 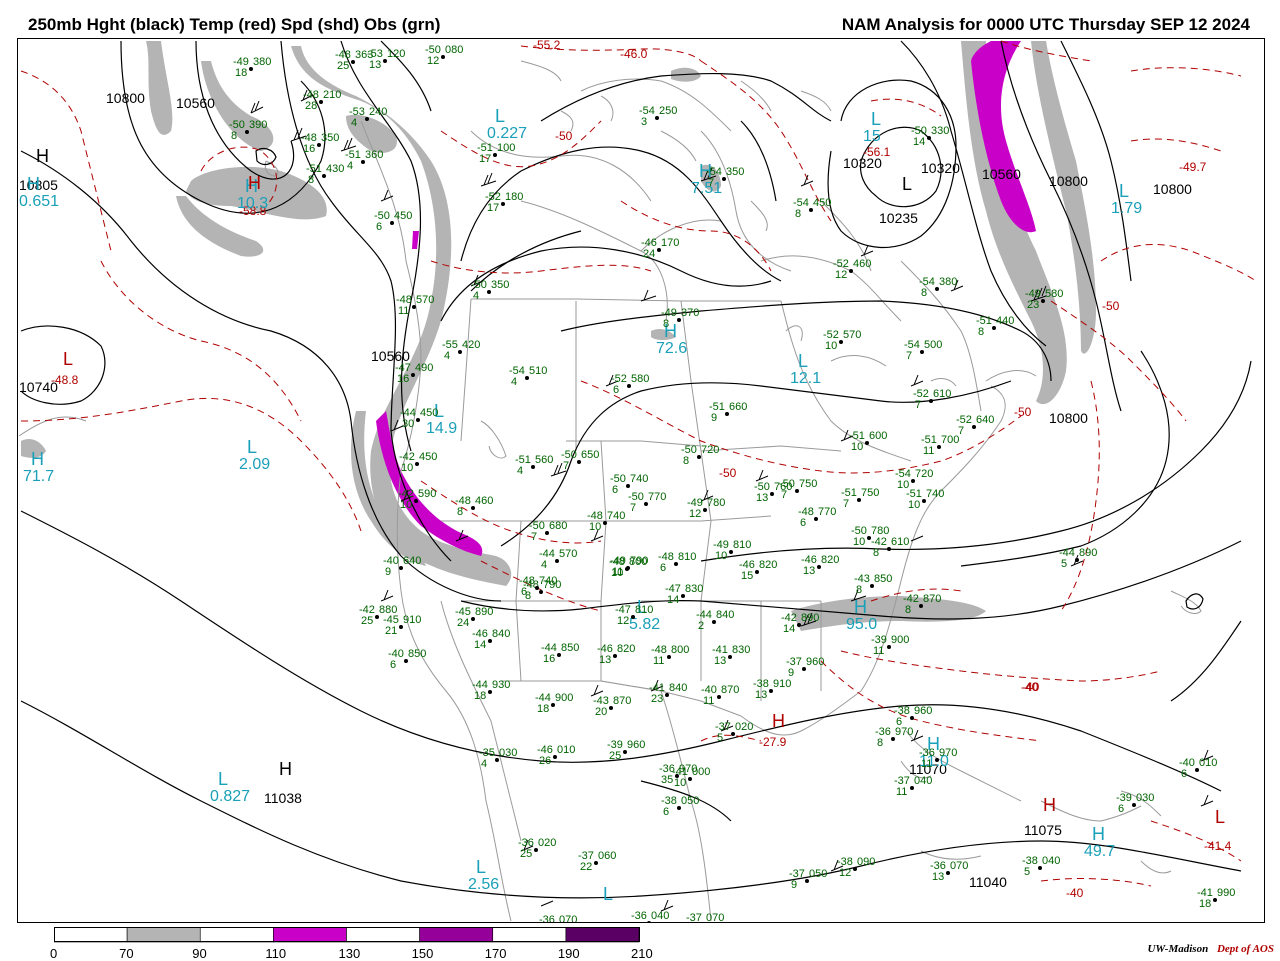 I want to click on obs-dewpoint-depression: 12, so click(x=433, y=61).